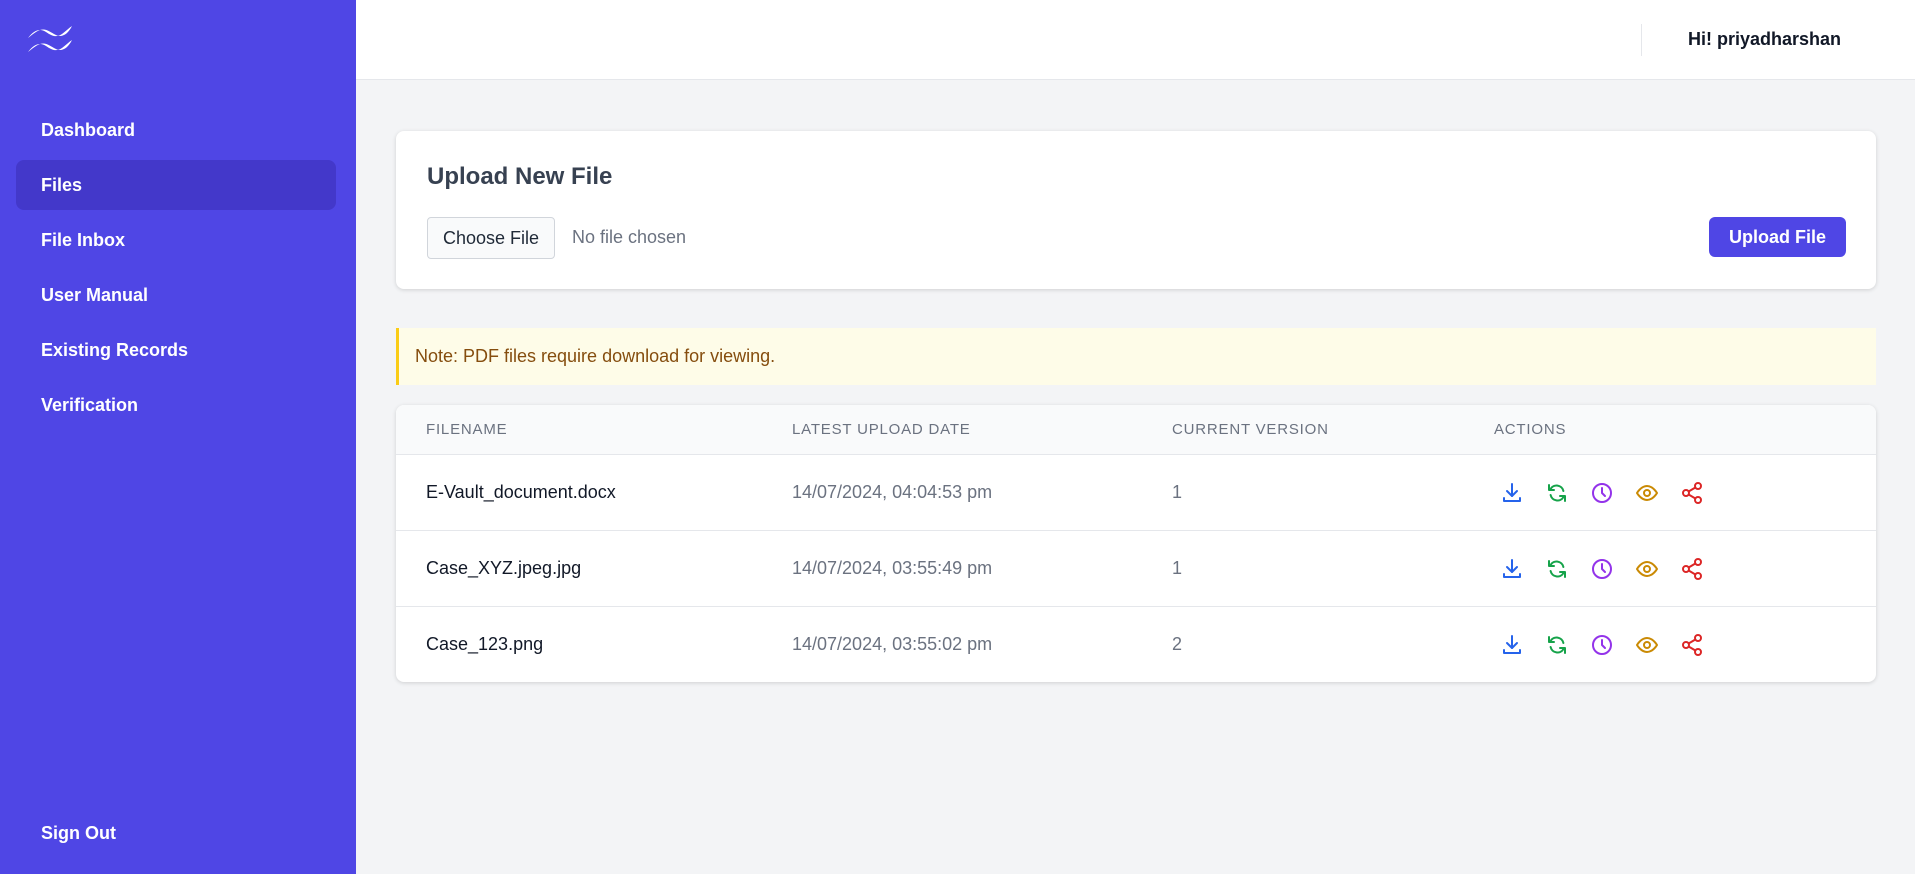 The image size is (1915, 874). Describe the element at coordinates (1777, 237) in the screenshot. I see `upload-file-button: Upload File` at that location.